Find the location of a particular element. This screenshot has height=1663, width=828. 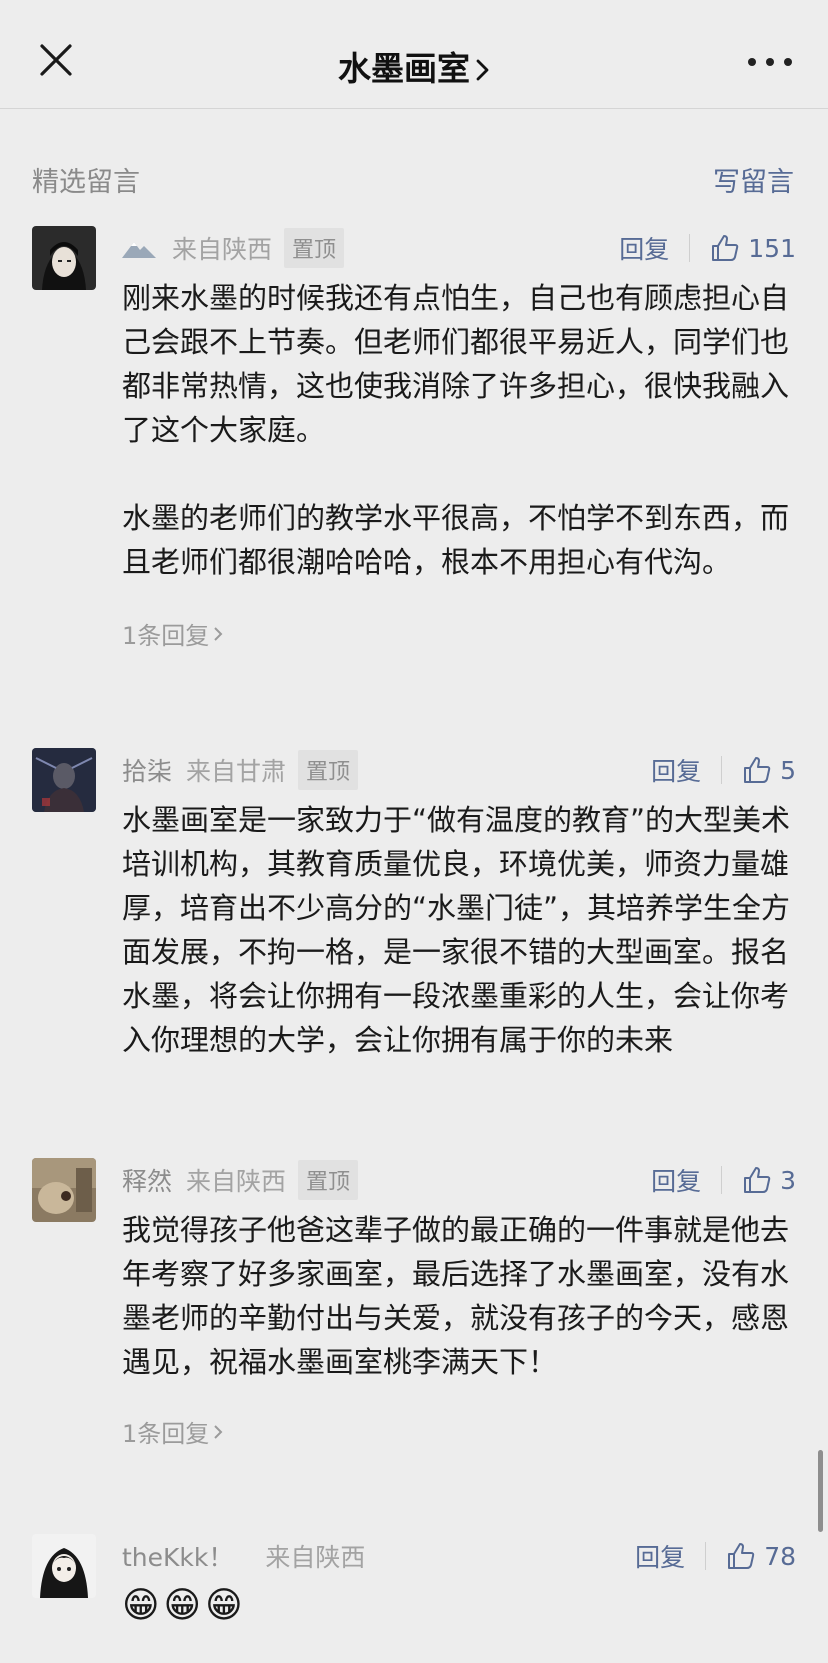

mountain-icon is located at coordinates (139, 248).